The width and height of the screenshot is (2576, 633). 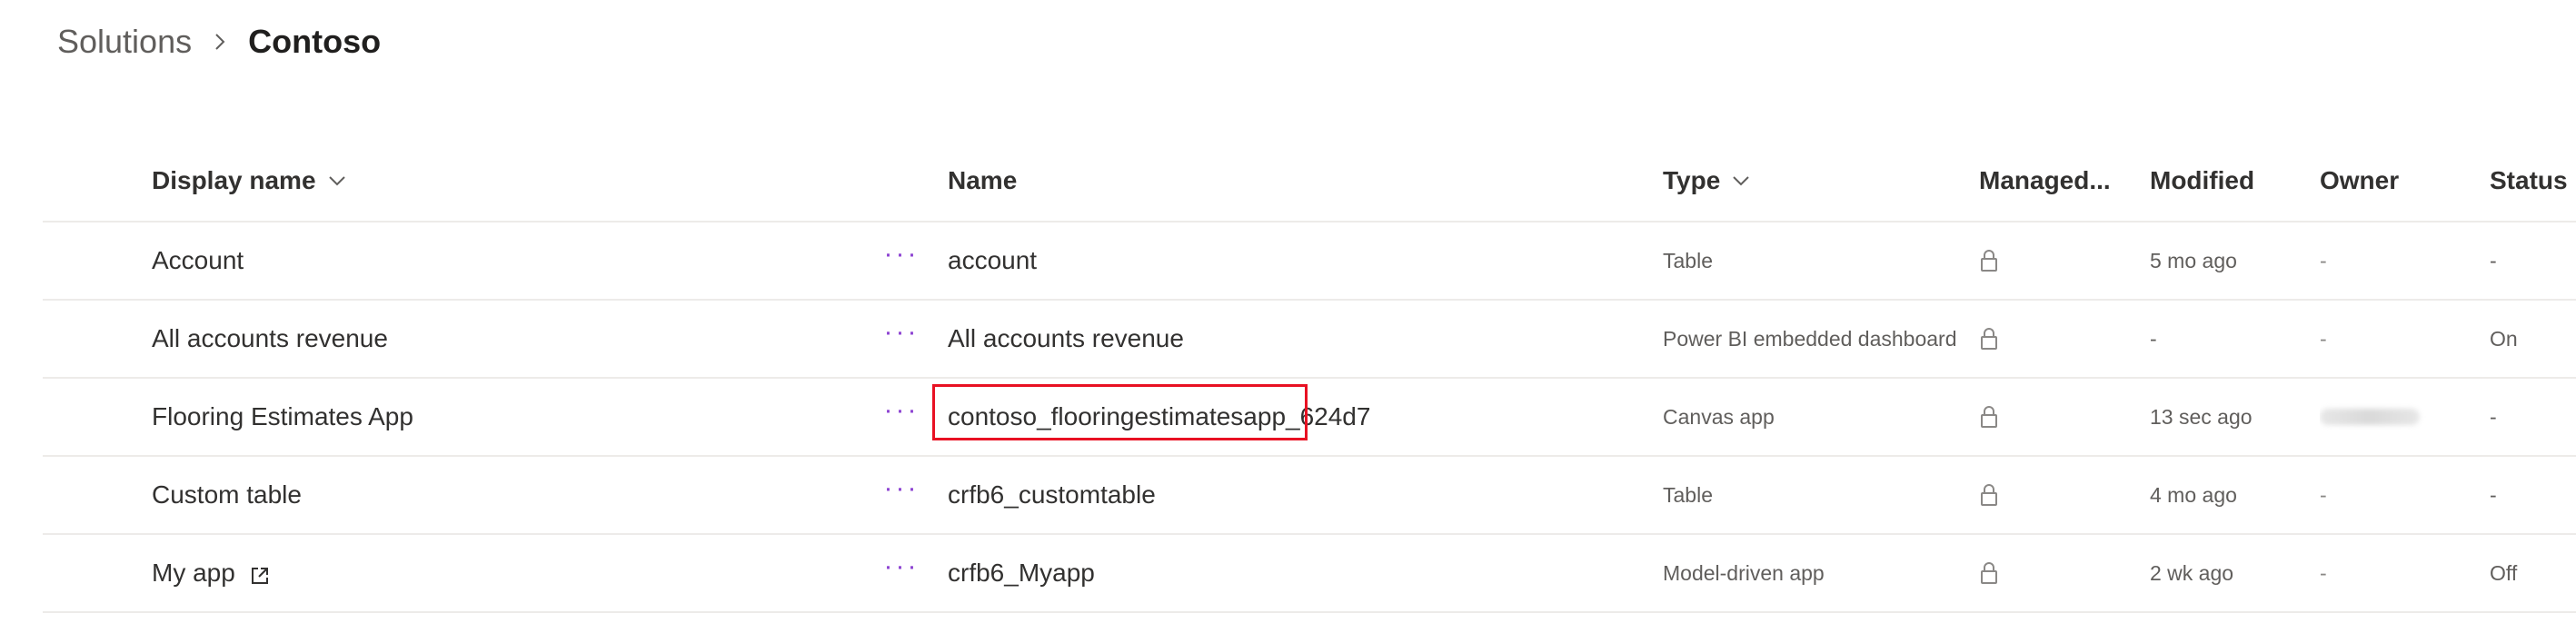 What do you see at coordinates (515, 573) in the screenshot?
I see `row-display-name: My app` at bounding box center [515, 573].